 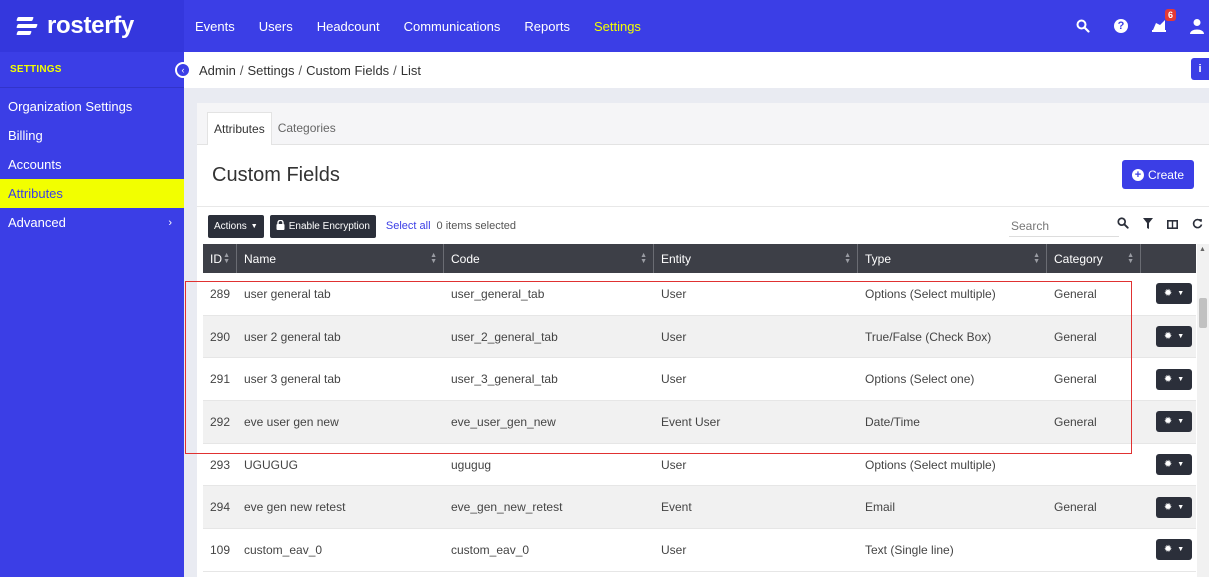 What do you see at coordinates (220, 507) in the screenshot?
I see `cell-id: 294` at bounding box center [220, 507].